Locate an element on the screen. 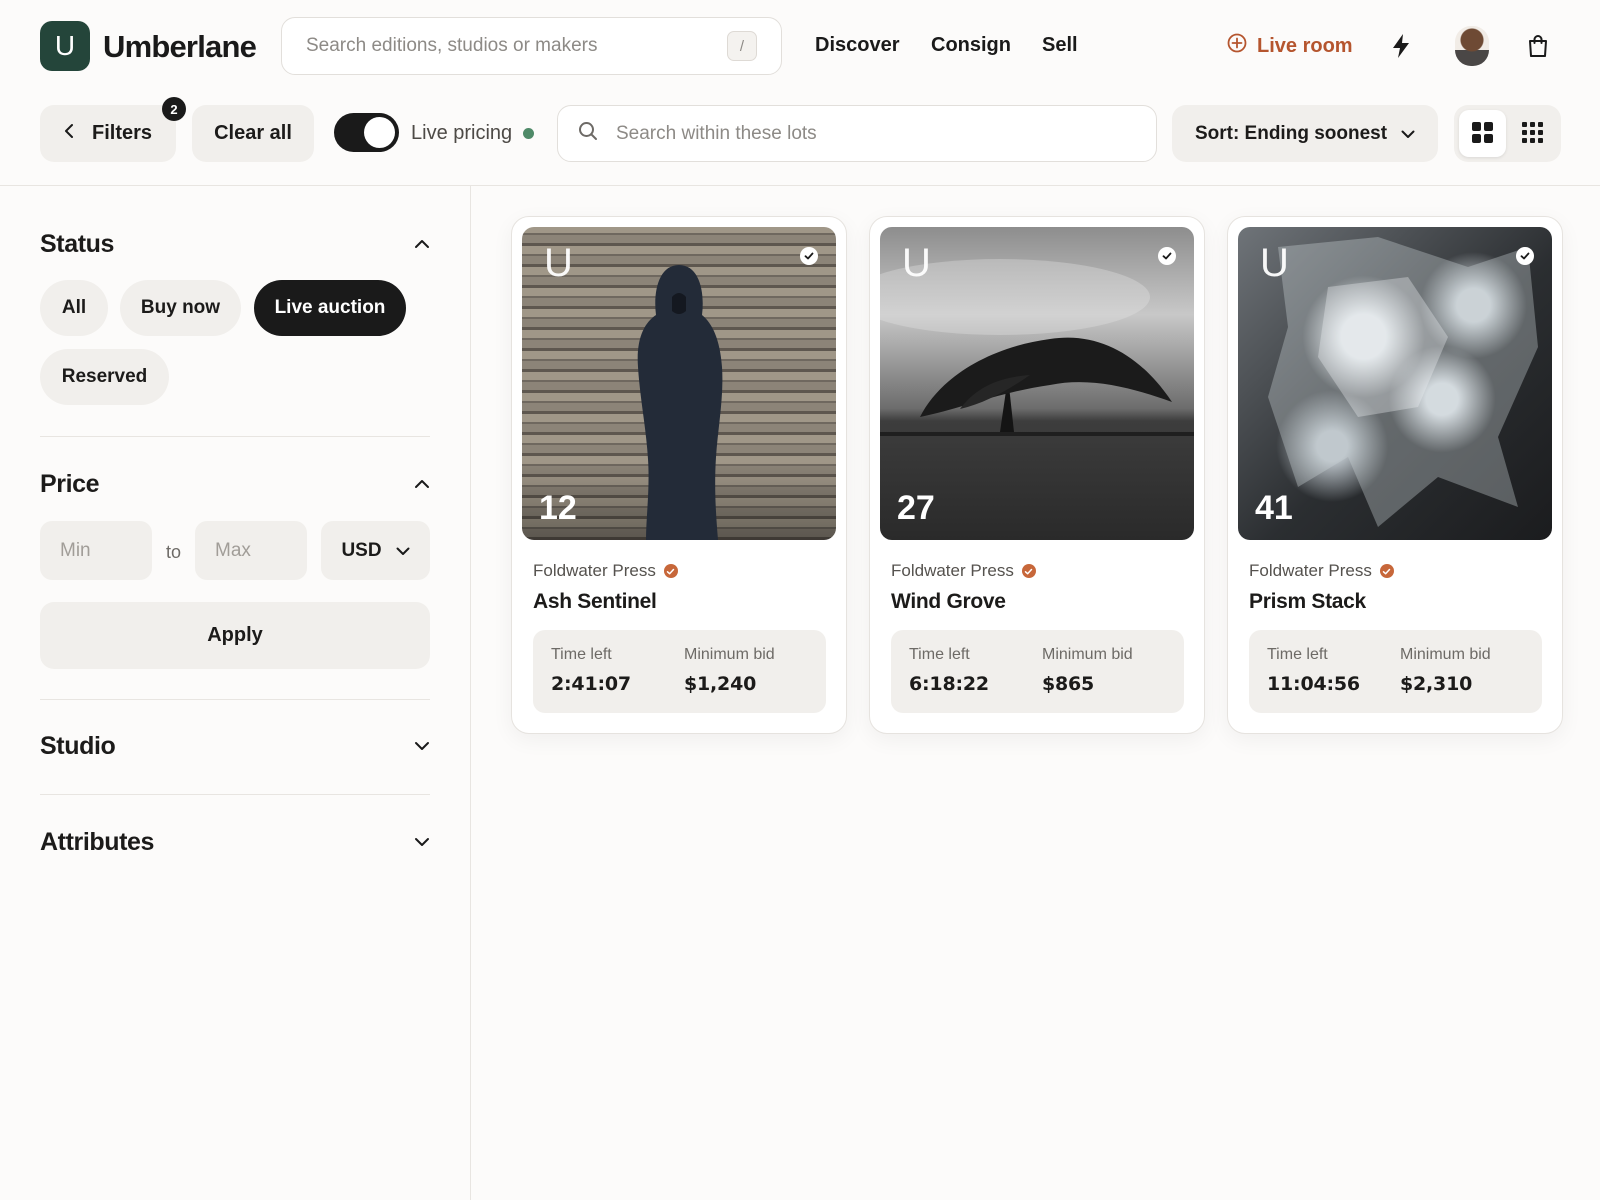 The image size is (1600, 1200). lot-image: U 27 is located at coordinates (1037, 383).